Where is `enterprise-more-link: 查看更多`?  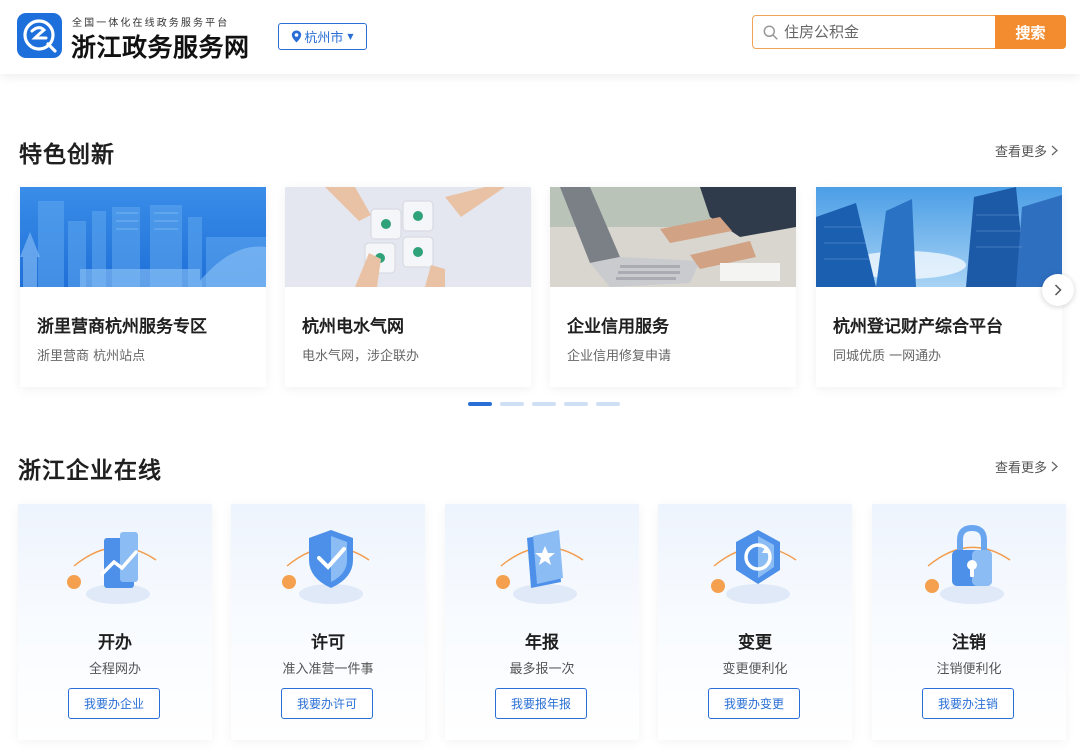 enterprise-more-link: 查看更多 is located at coordinates (1026, 466).